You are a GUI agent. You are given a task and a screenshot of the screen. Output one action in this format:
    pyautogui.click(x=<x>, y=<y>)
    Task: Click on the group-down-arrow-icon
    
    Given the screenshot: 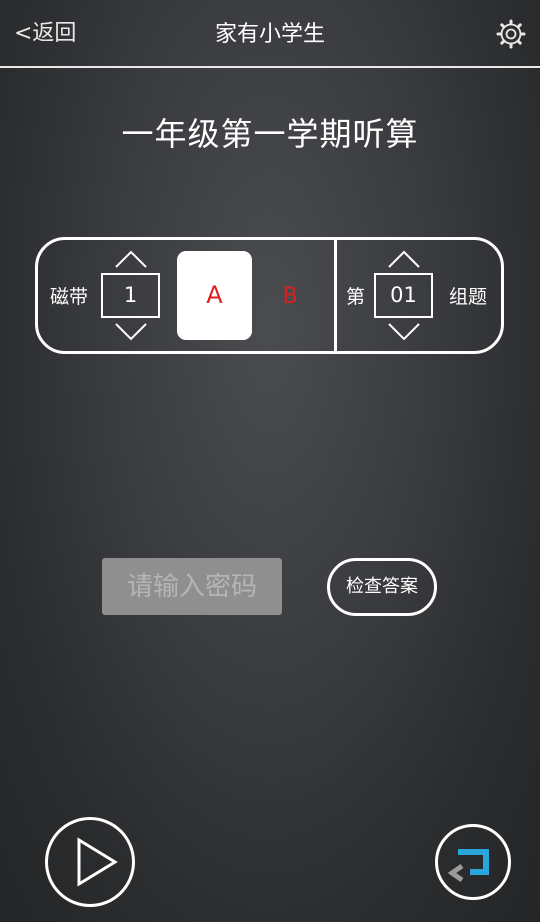 What is the action you would take?
    pyautogui.click(x=404, y=332)
    